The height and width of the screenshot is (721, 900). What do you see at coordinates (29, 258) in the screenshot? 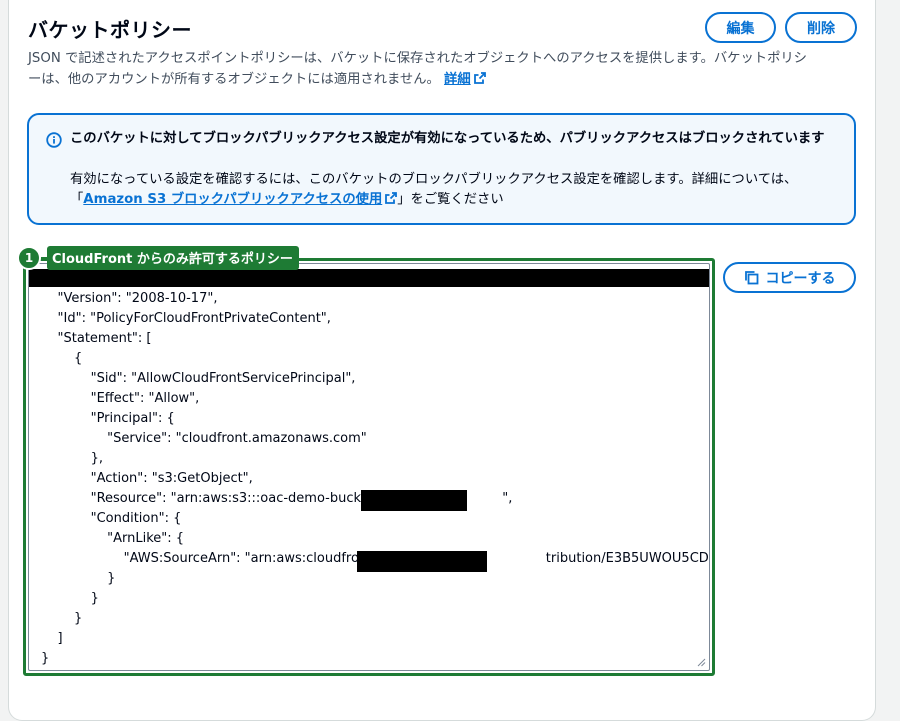
I see `annotation-number: 1` at bounding box center [29, 258].